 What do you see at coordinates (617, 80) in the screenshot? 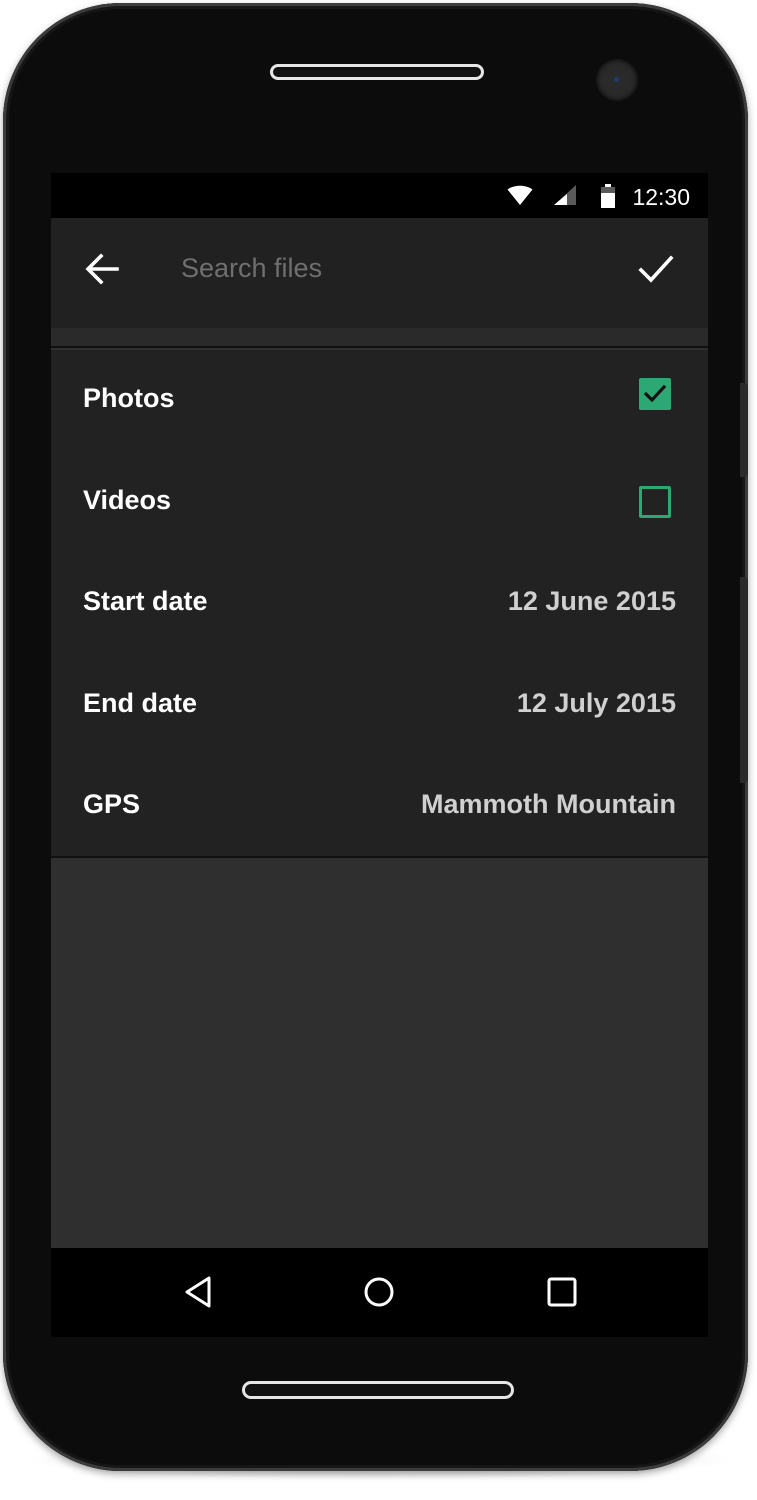
I see `front-camera` at bounding box center [617, 80].